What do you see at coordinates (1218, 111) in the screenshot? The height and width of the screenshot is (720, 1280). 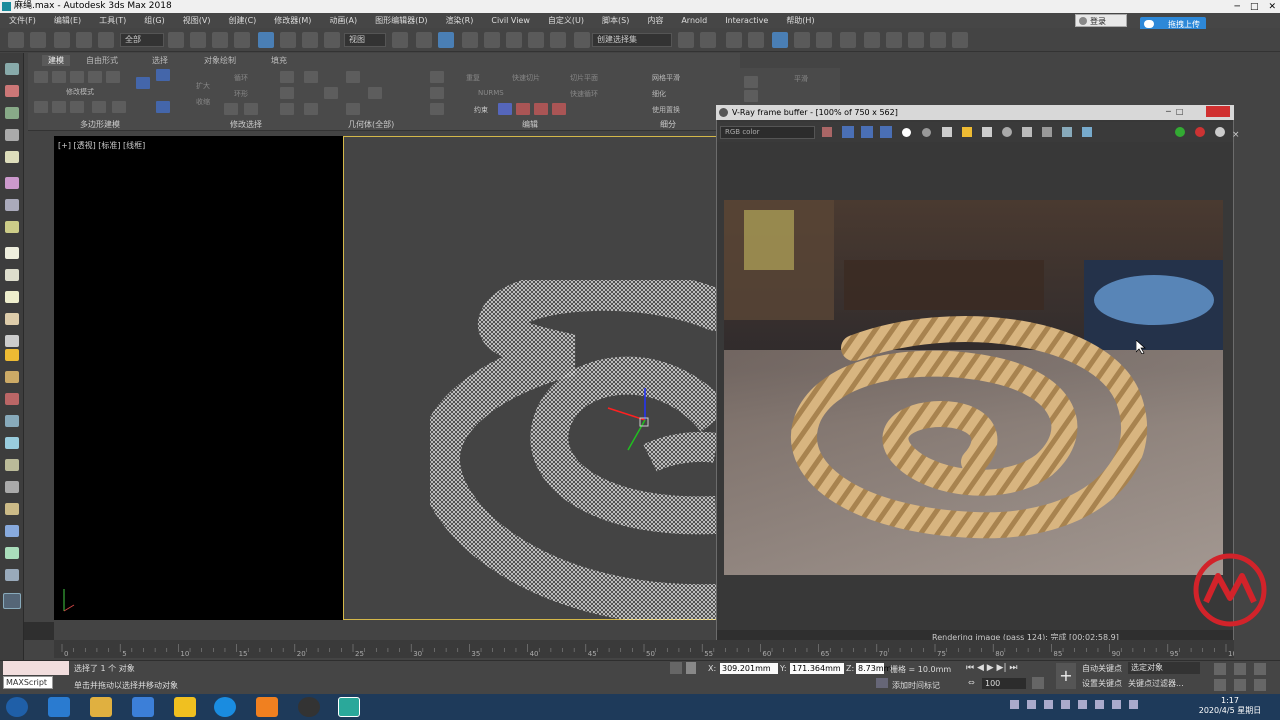 I see `vfb-close-button` at bounding box center [1218, 111].